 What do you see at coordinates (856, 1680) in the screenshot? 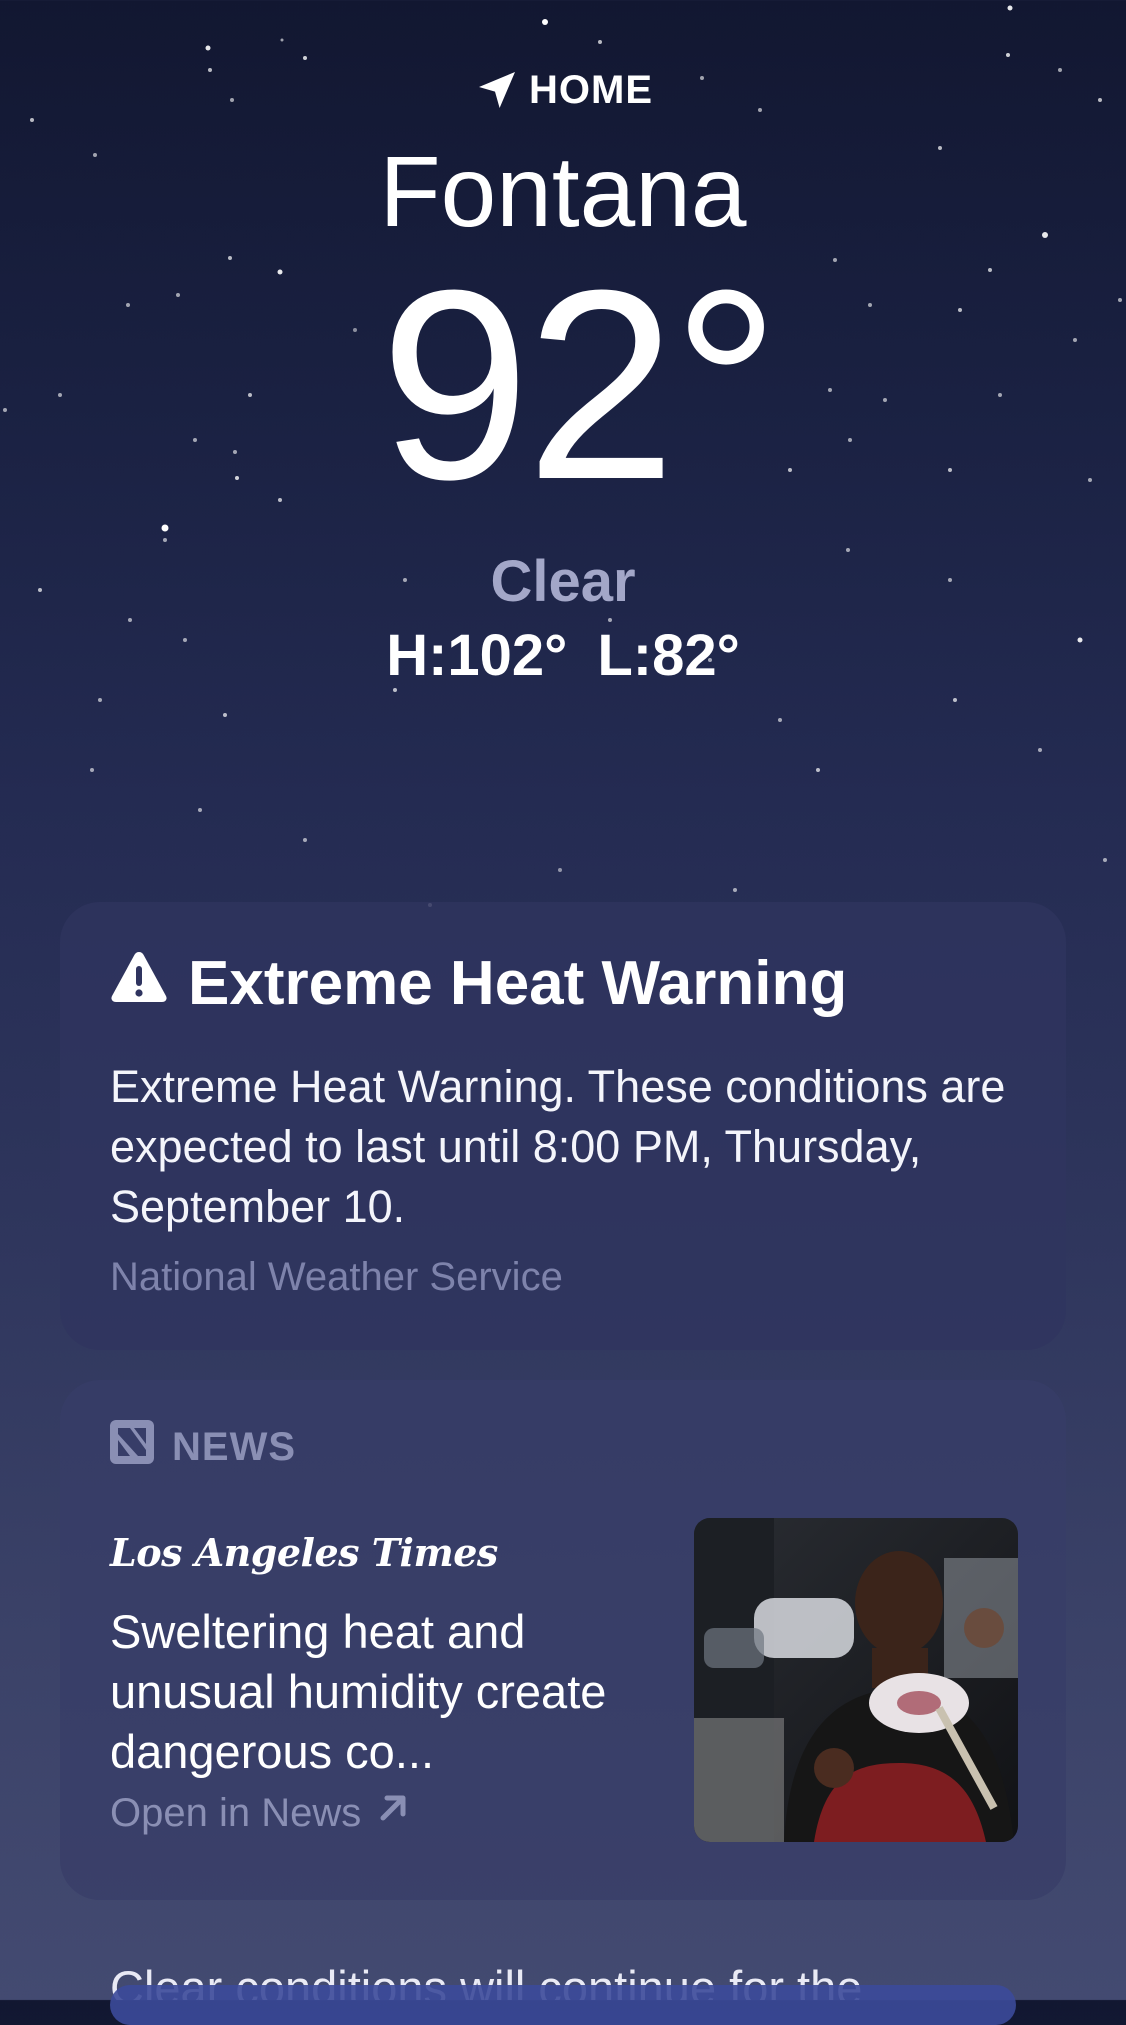
I see `news-thumbnail-image` at bounding box center [856, 1680].